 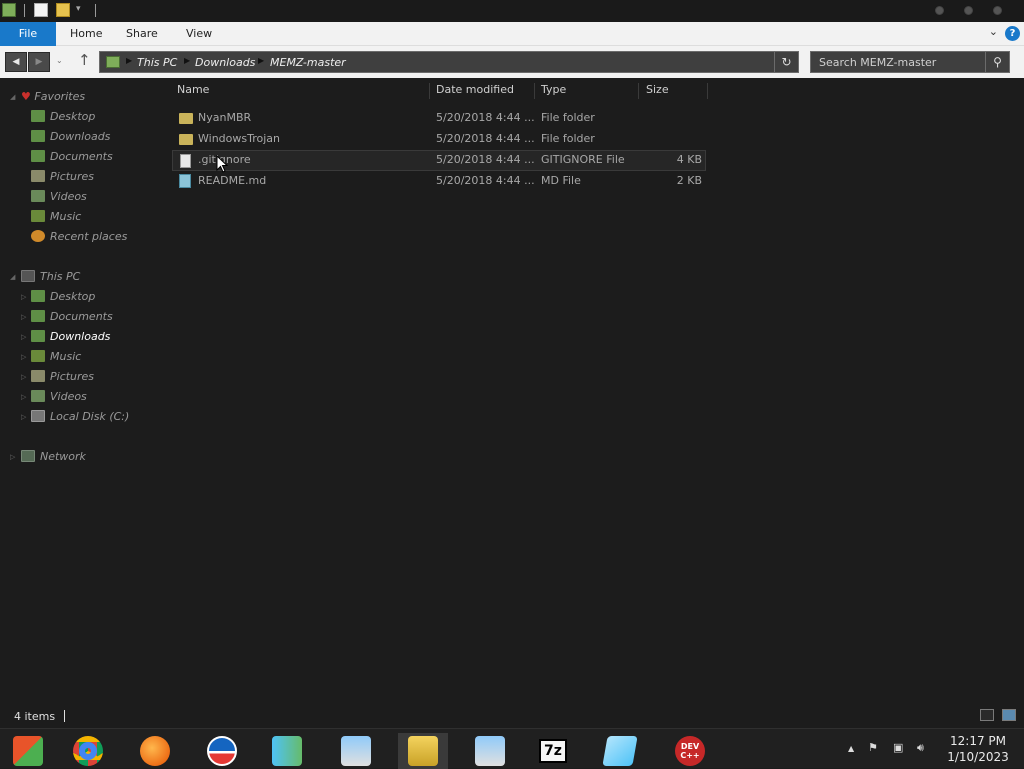 I want to click on network-tray-icon: ▣, so click(x=898, y=747).